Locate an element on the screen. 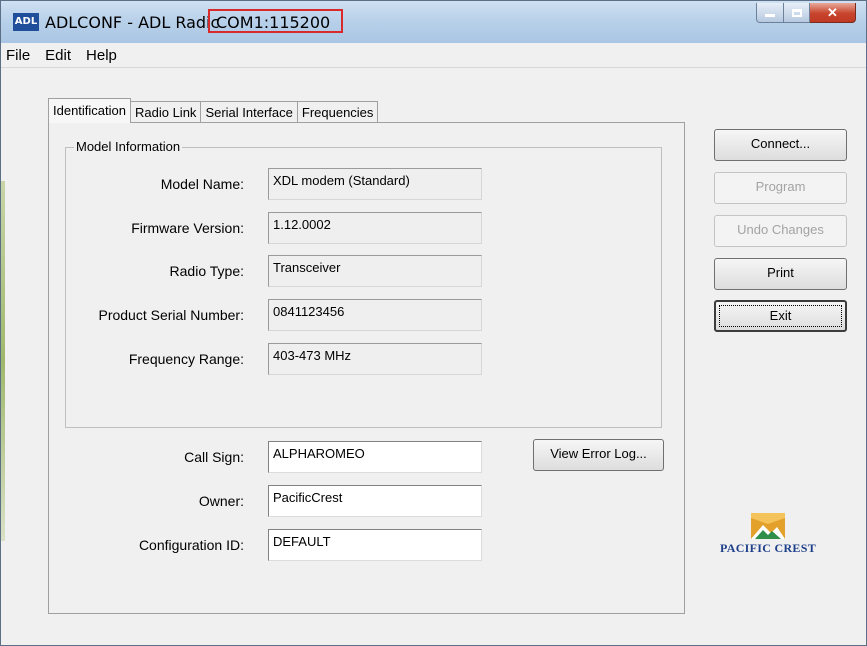 The height and width of the screenshot is (646, 867). window-bottom-edge is located at coordinates (433, 641).